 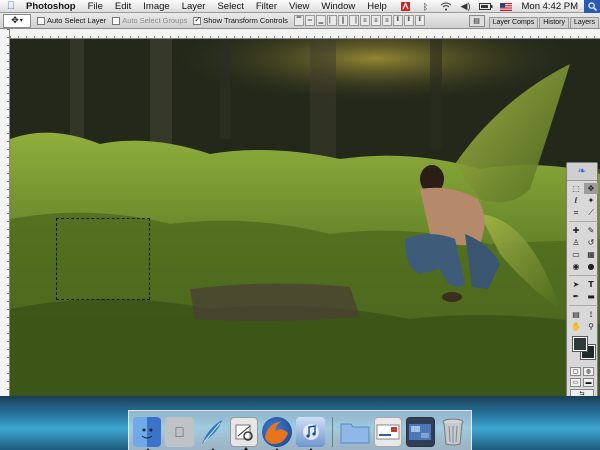 What do you see at coordinates (41, 20) in the screenshot?
I see `auto-select-layer-checkbox` at bounding box center [41, 20].